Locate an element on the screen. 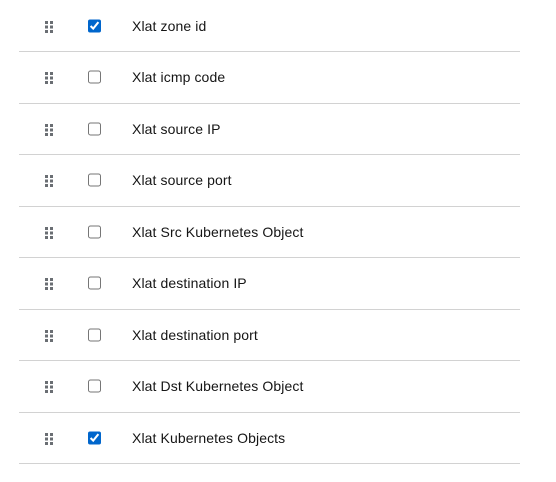 Image resolution: width=556 pixels, height=482 pixels. column-row: Xlat Dst Kubernetes Object is located at coordinates (269, 387).